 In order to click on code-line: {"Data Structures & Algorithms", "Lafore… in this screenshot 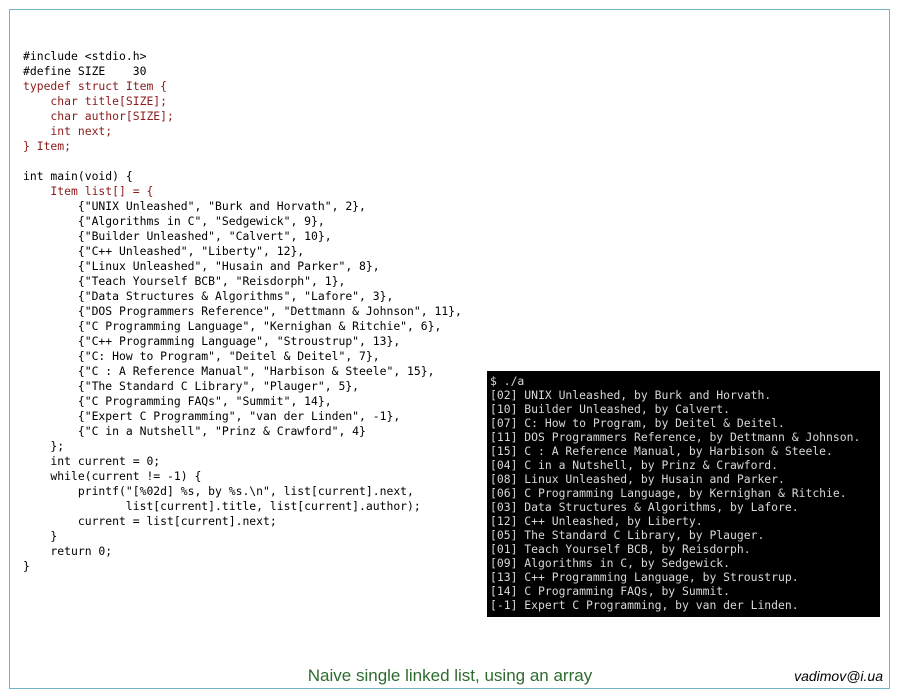, I will do `click(208, 296)`.